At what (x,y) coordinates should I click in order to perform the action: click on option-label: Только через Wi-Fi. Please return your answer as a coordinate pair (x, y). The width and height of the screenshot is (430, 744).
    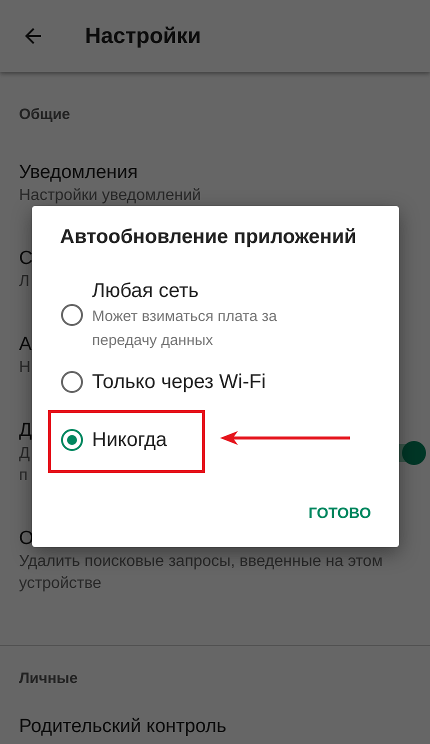
    Looking at the image, I should click on (179, 382).